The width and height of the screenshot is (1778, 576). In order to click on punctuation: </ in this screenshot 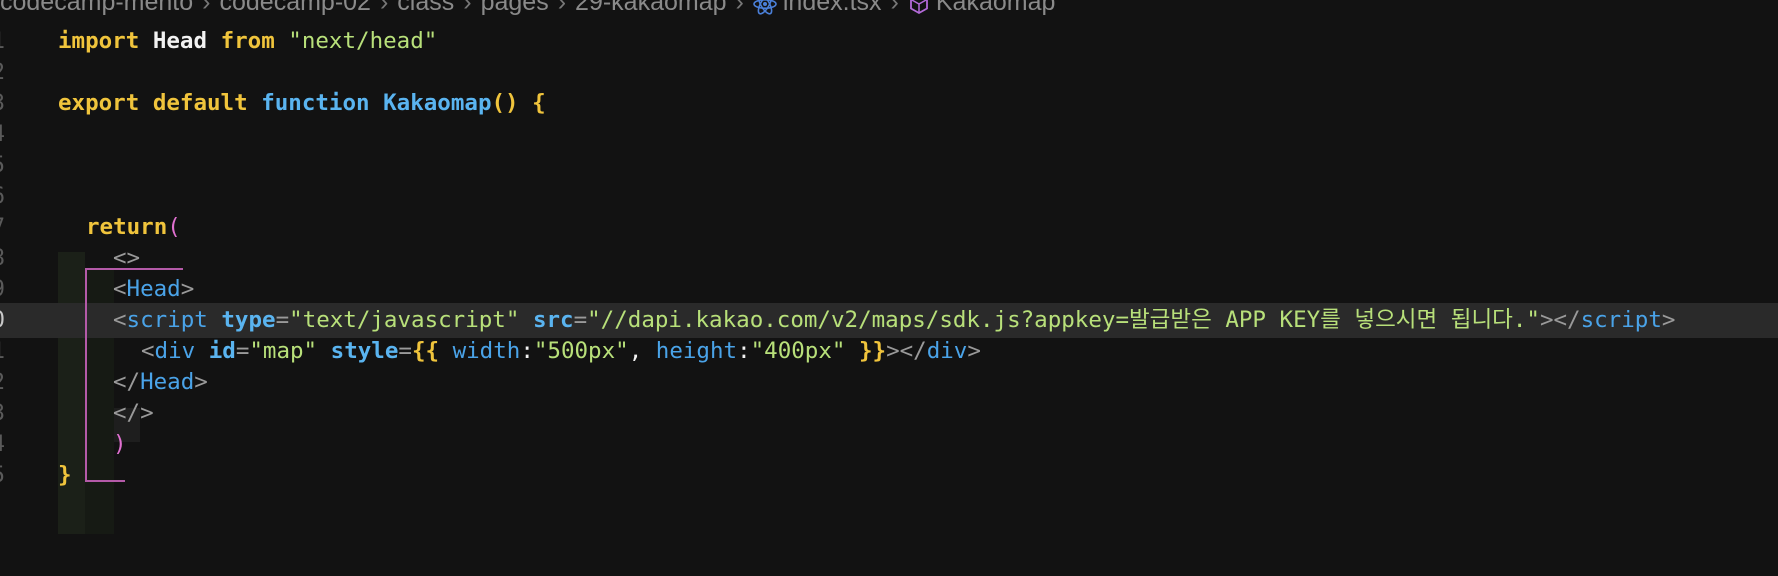, I will do `click(127, 382)`.